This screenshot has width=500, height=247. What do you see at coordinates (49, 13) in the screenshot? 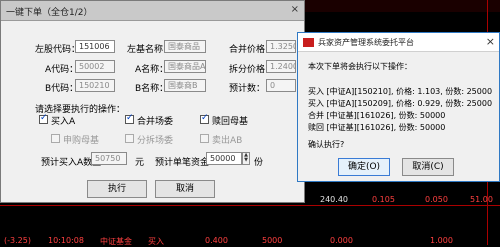
I see `dialog-title: 一键下单（全仓1/2）` at bounding box center [49, 13].